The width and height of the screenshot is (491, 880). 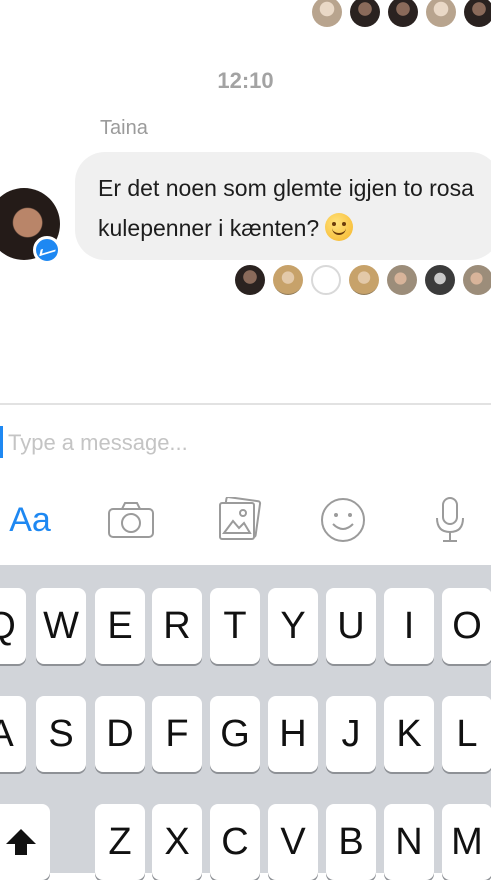 What do you see at coordinates (409, 734) in the screenshot?
I see `key-k: K` at bounding box center [409, 734].